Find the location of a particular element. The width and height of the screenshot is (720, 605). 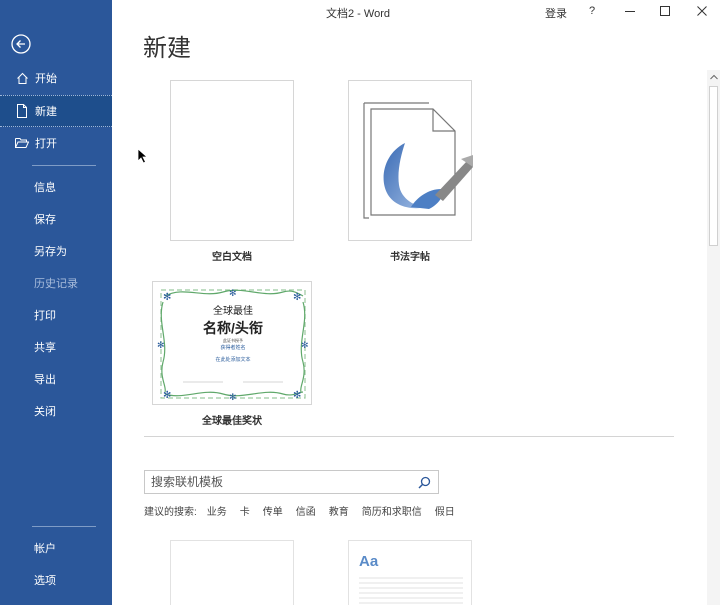

back-button is located at coordinates (21, 44).